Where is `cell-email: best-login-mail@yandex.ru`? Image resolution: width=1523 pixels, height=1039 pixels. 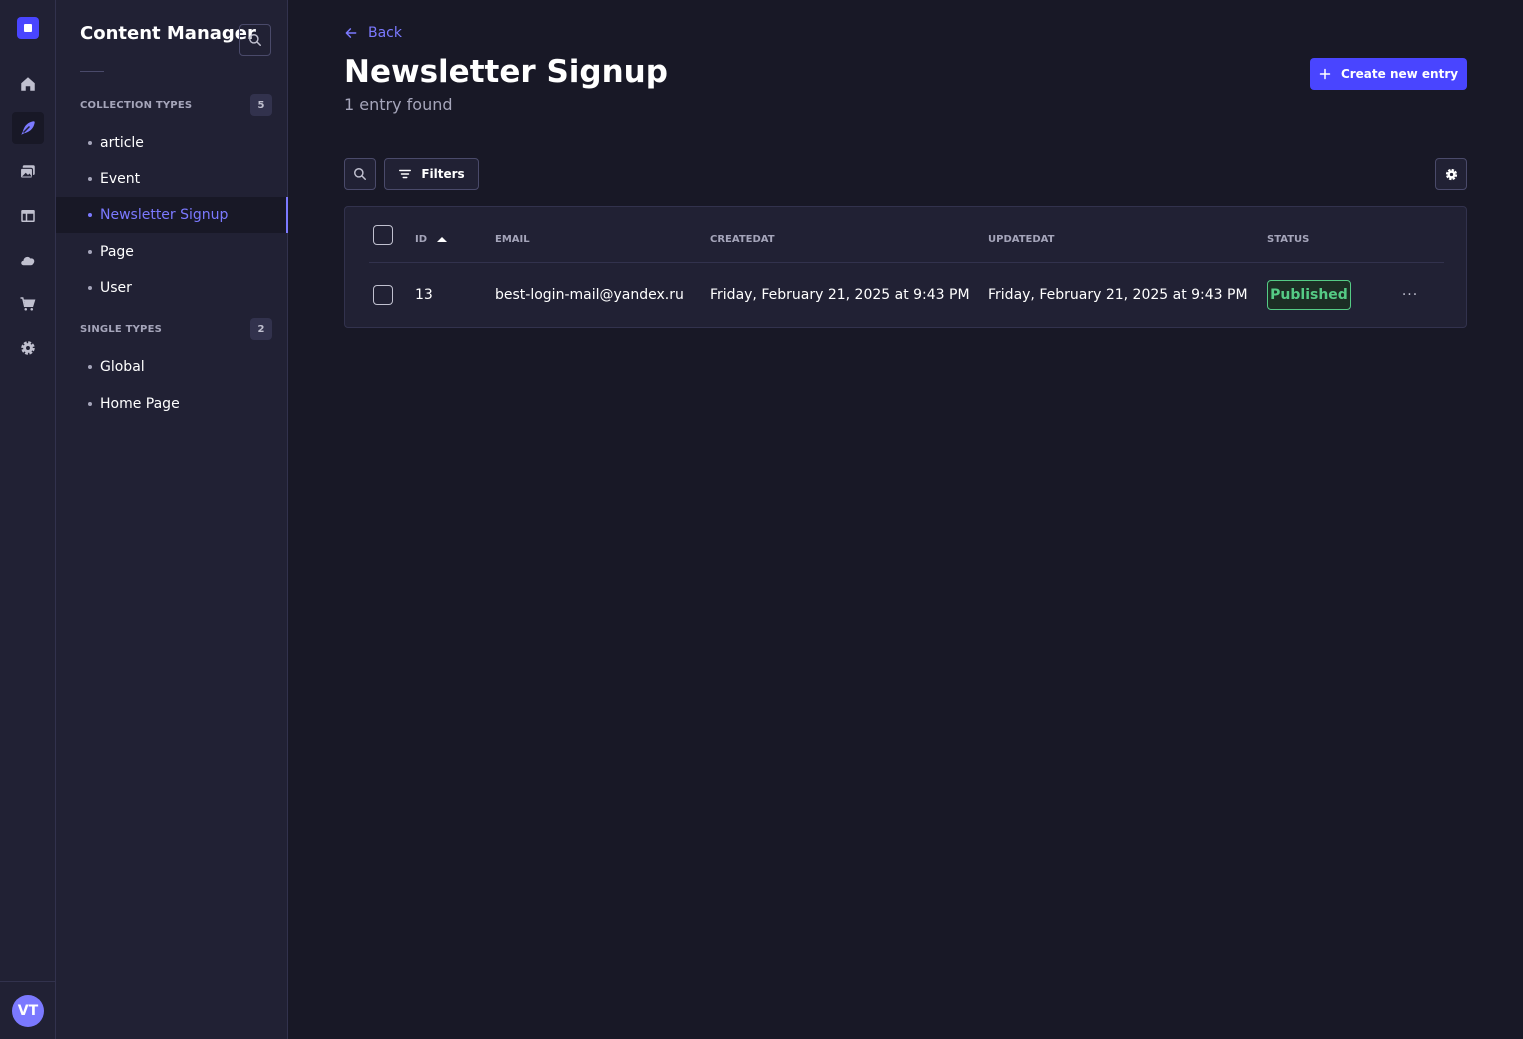
cell-email: best-login-mail@yandex.ru is located at coordinates (589, 295).